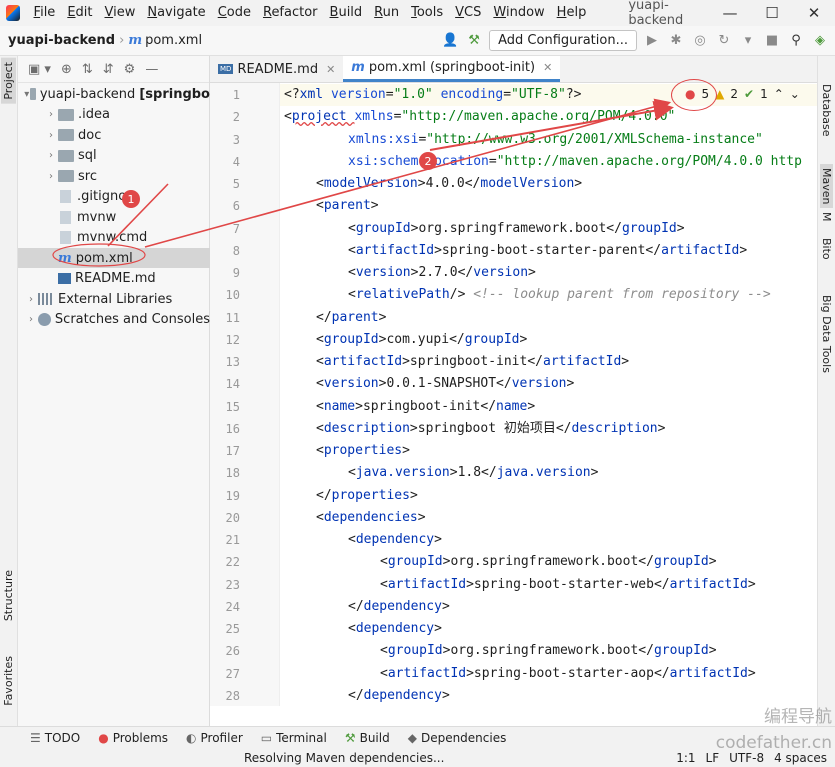 The width and height of the screenshot is (835, 767). I want to click on dependencies-icon: ◆, so click(412, 737).